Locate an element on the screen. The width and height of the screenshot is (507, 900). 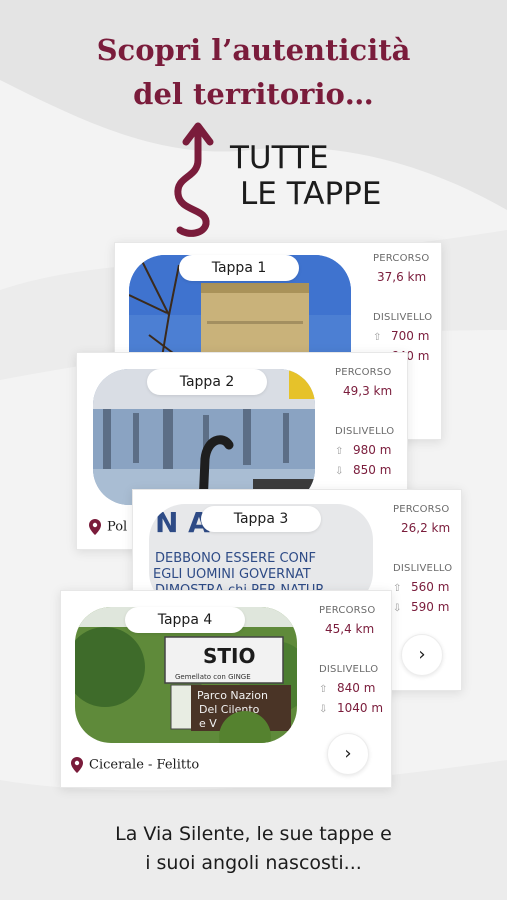
sign-gemellato: Gemellato con GINGE is located at coordinates (213, 677).